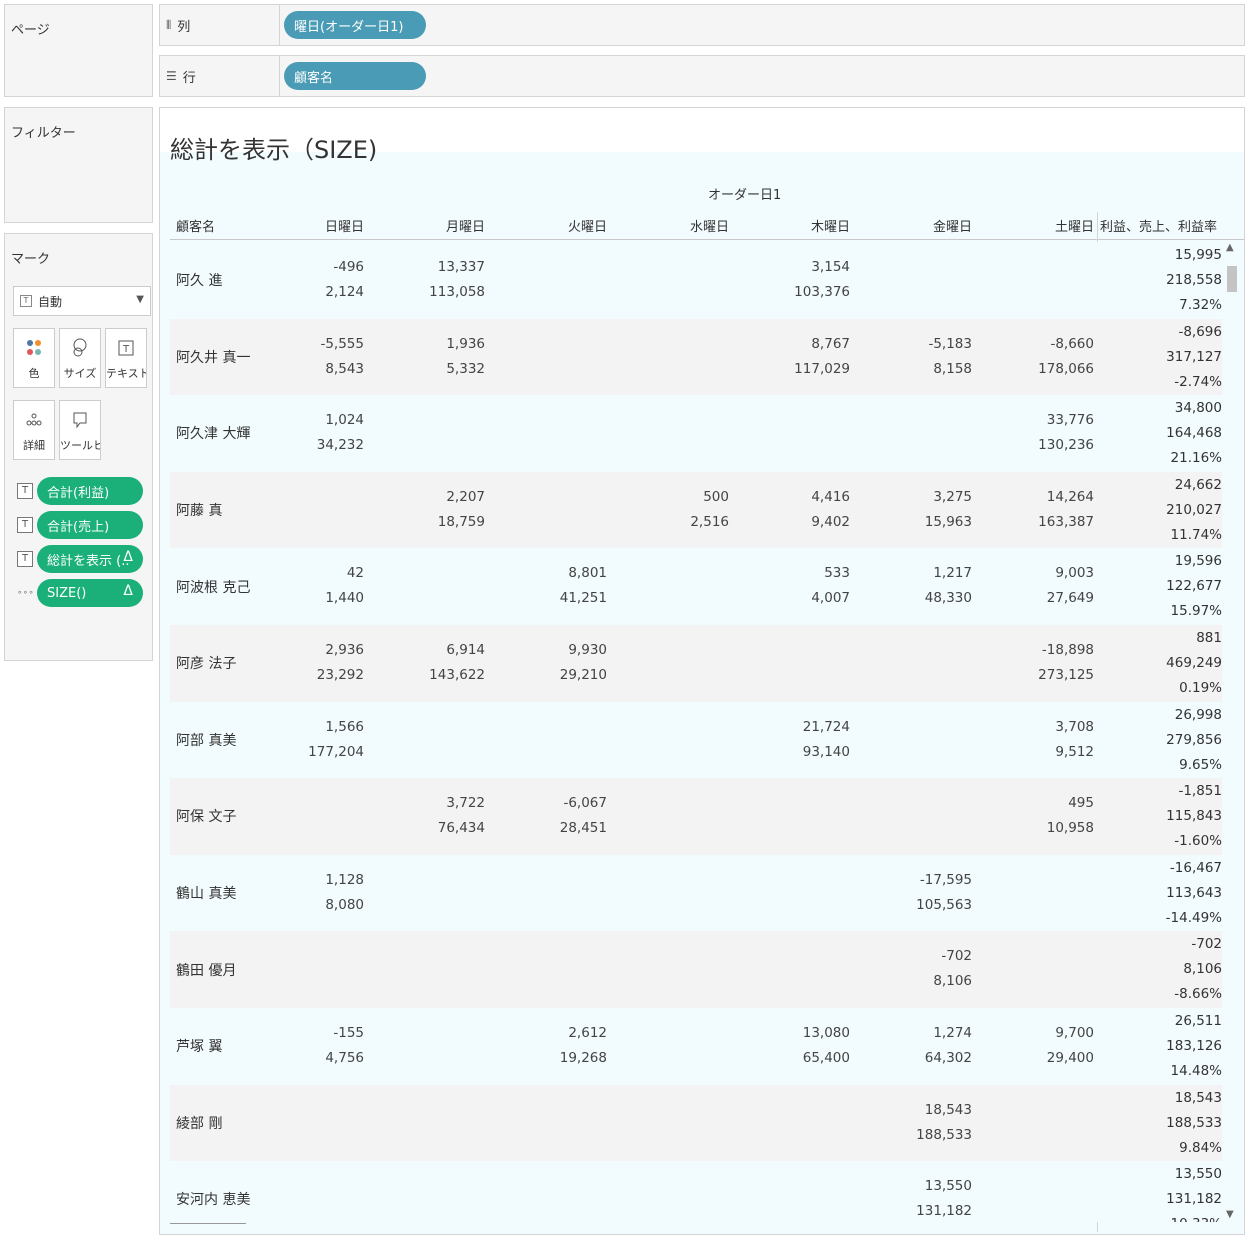 The image size is (1245, 1245). I want to click on header-tuesday: 火曜日, so click(572, 225).